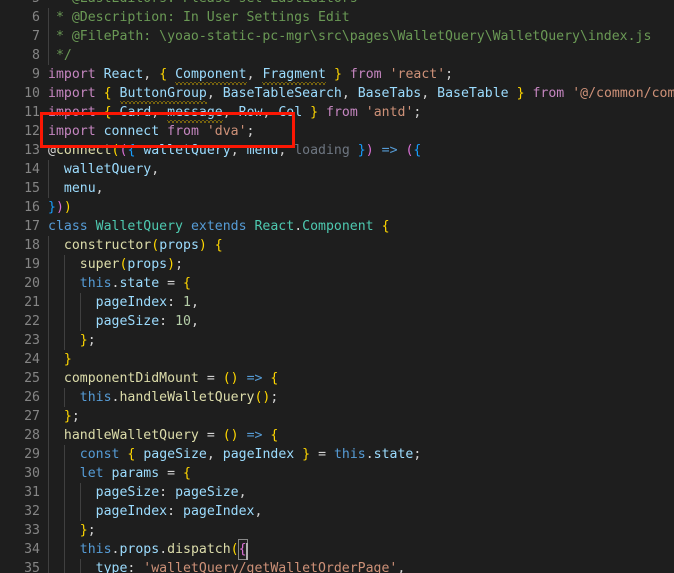  What do you see at coordinates (179, 397) in the screenshot?
I see `line-content: this.handleWalletQuery();` at bounding box center [179, 397].